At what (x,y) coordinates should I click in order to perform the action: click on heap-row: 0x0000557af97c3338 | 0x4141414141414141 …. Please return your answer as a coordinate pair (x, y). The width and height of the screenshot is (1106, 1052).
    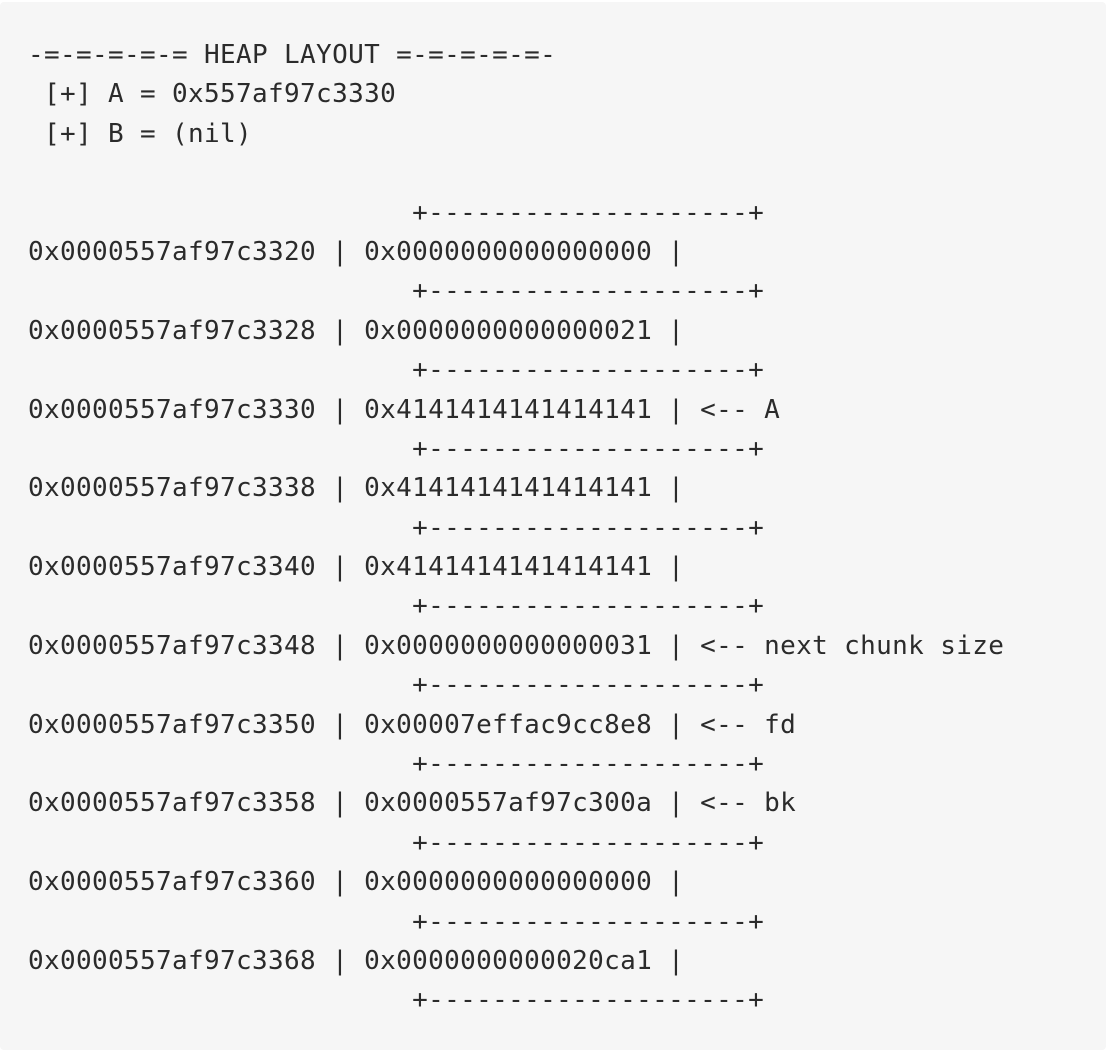
    Looking at the image, I should click on (356, 488).